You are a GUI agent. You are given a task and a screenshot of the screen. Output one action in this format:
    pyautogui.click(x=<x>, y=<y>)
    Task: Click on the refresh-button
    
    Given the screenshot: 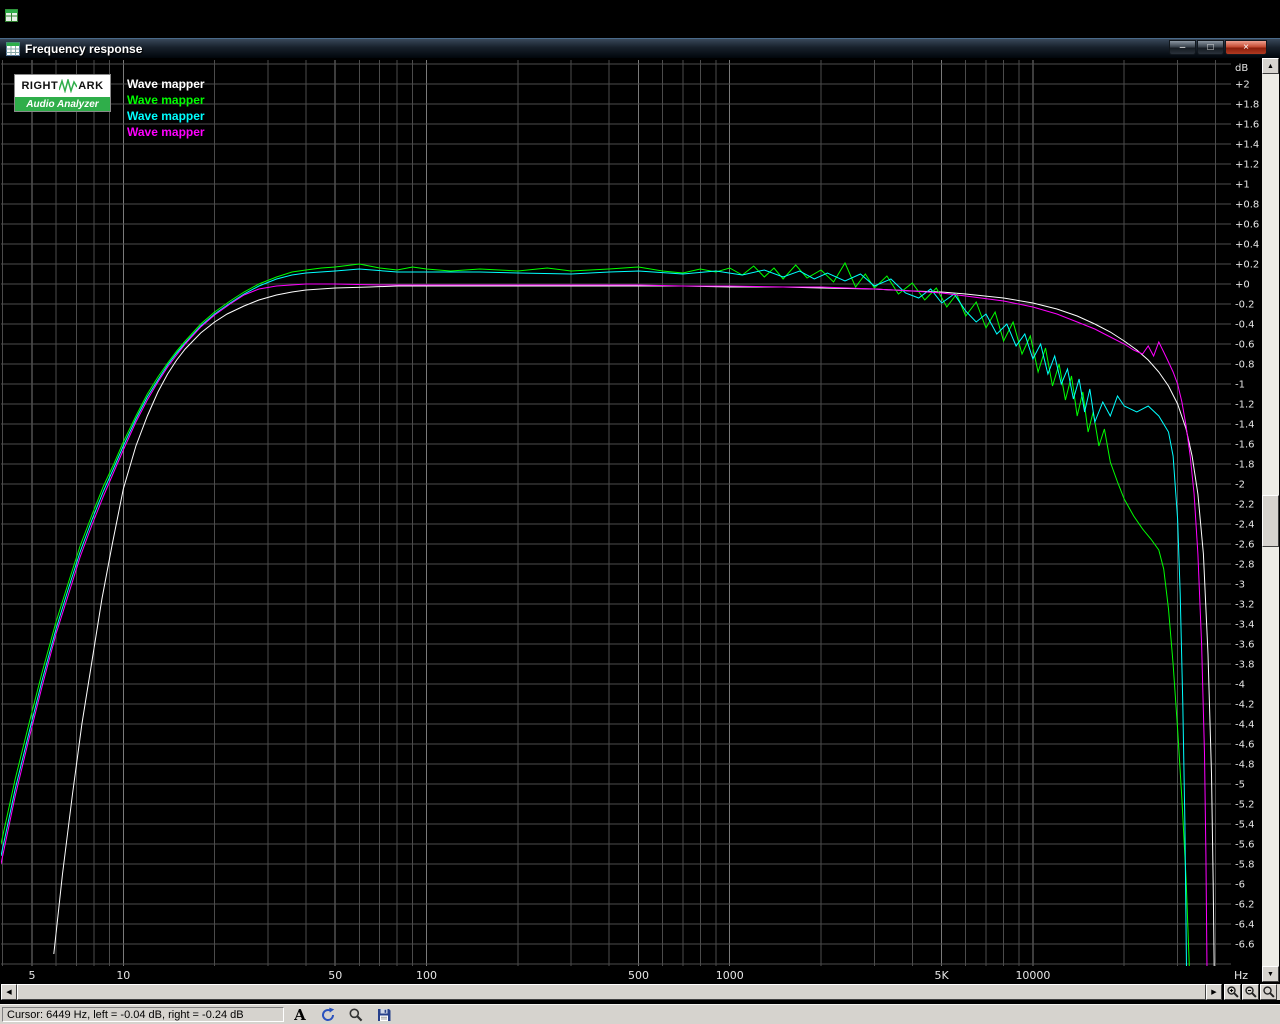 What is the action you would take?
    pyautogui.click(x=328, y=1015)
    